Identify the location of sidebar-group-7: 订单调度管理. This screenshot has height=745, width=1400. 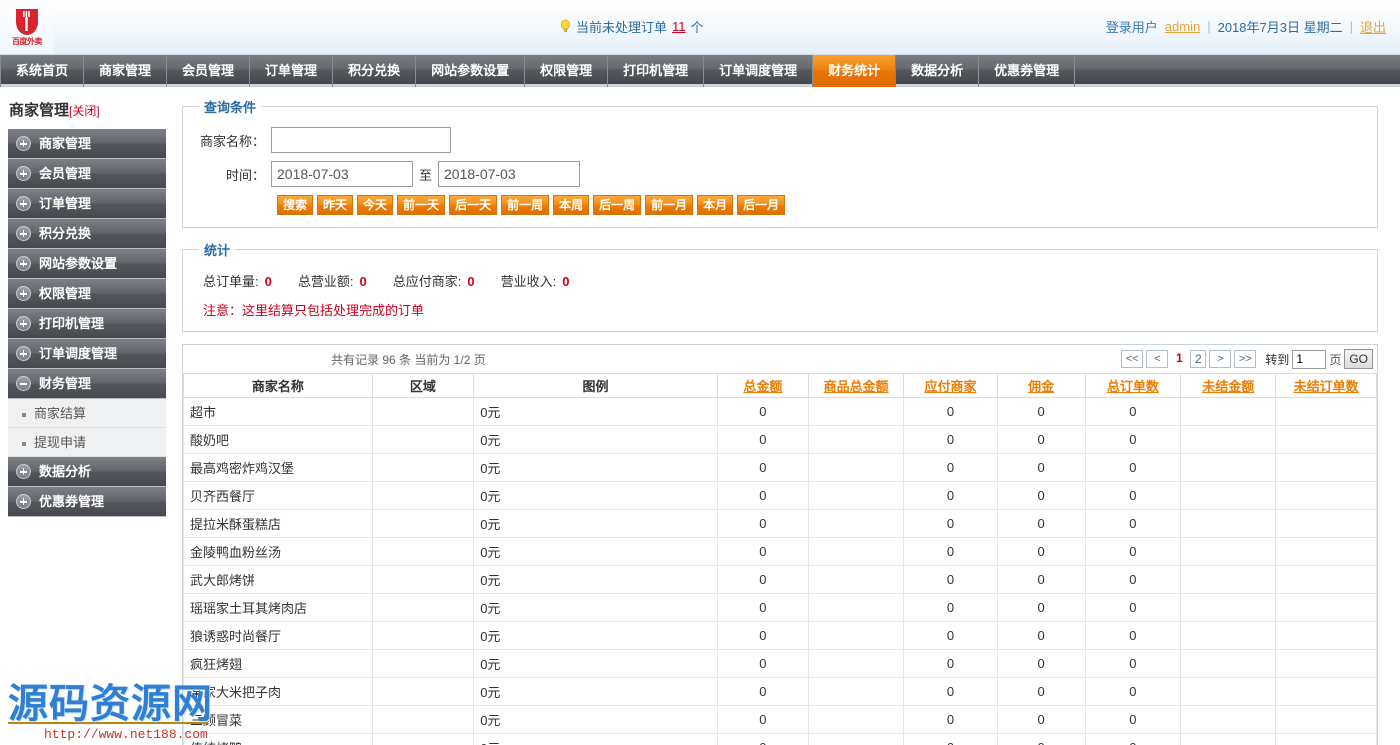
(87, 354).